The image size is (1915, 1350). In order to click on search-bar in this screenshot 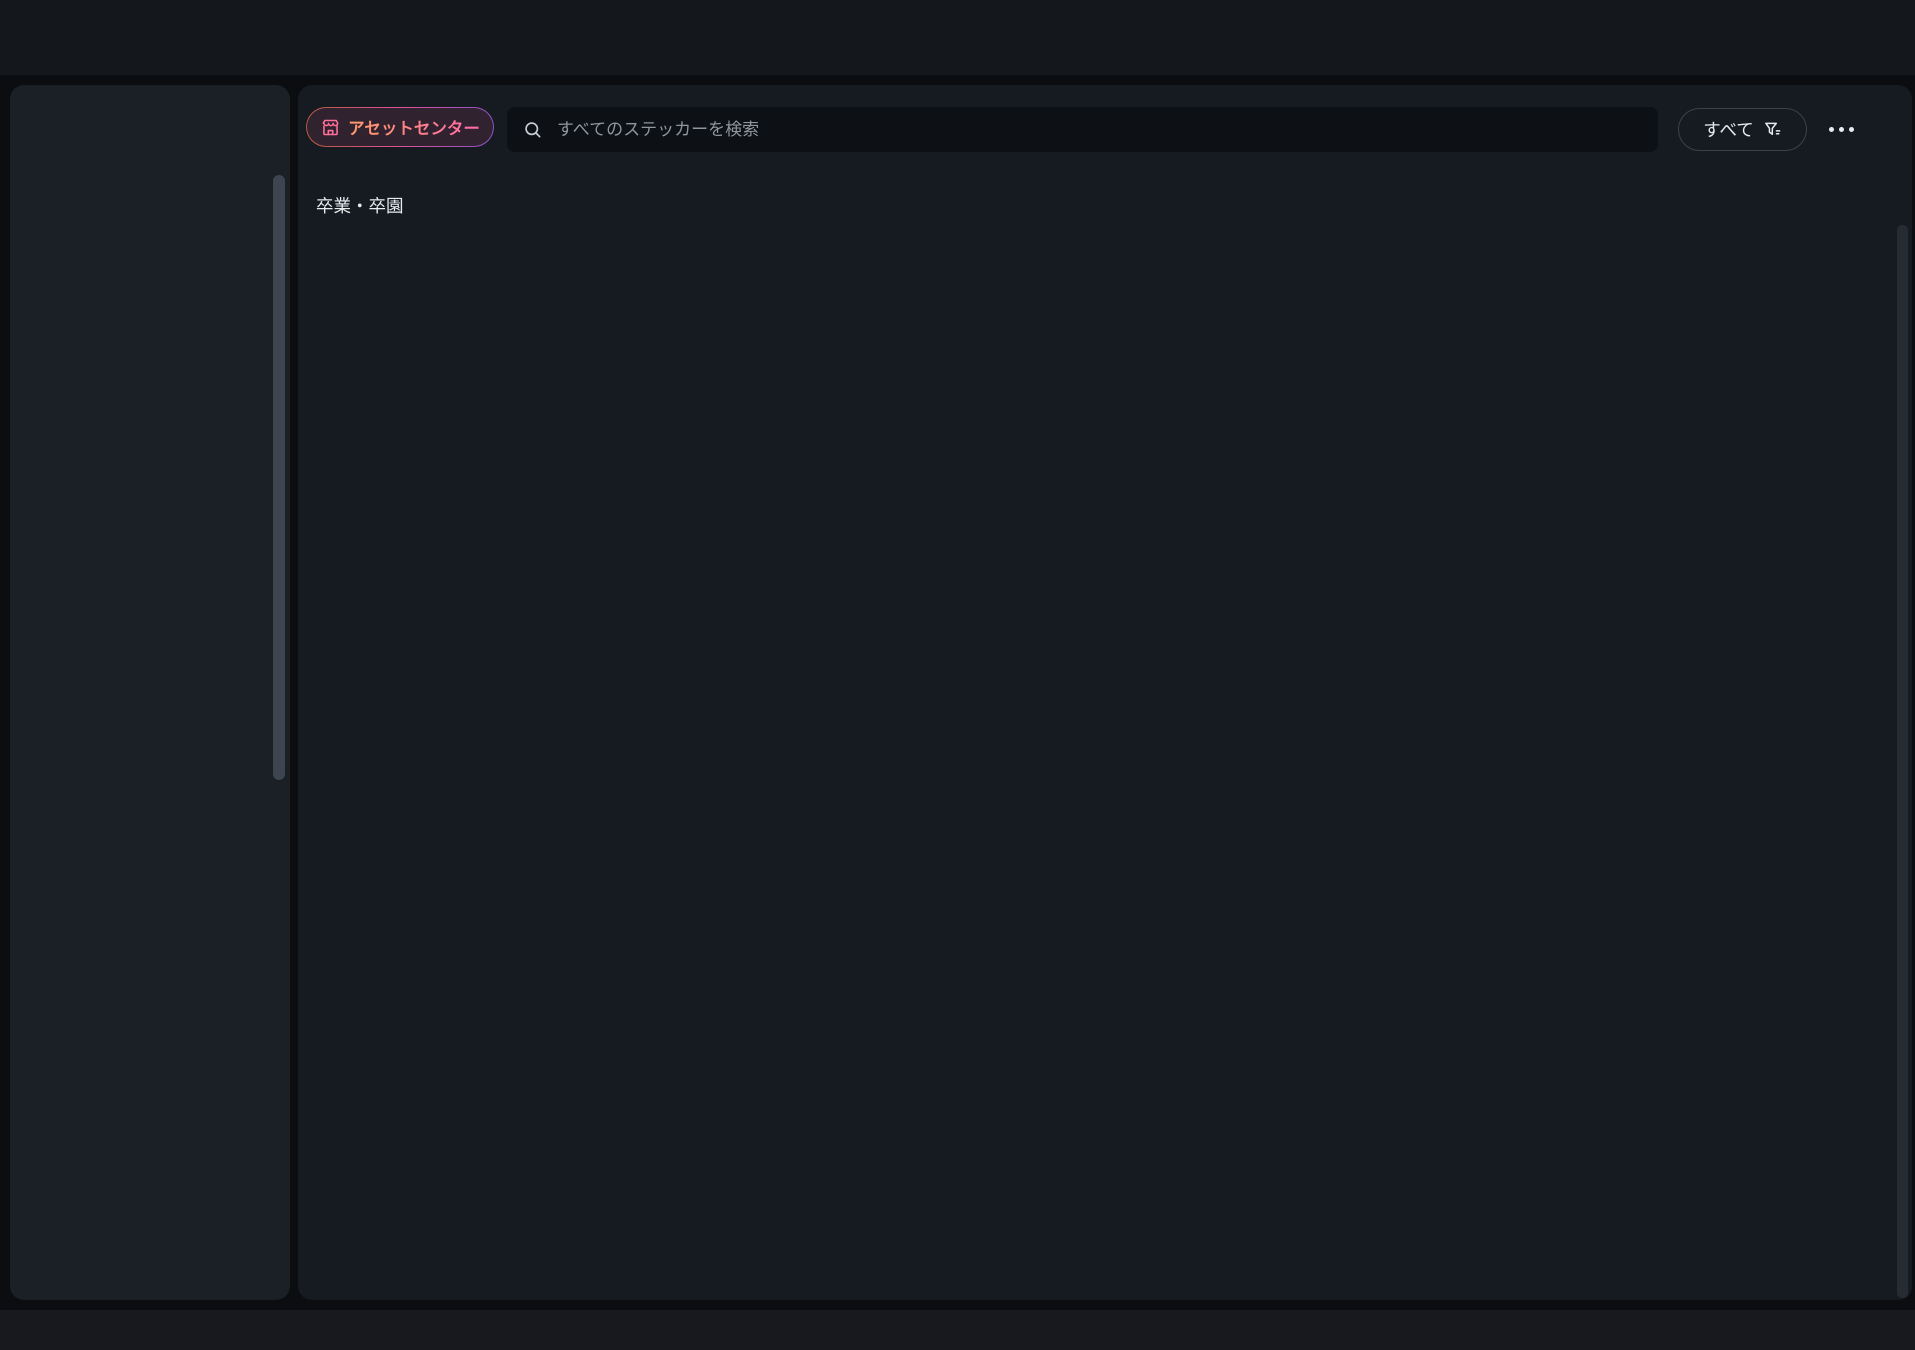, I will do `click(1082, 129)`.